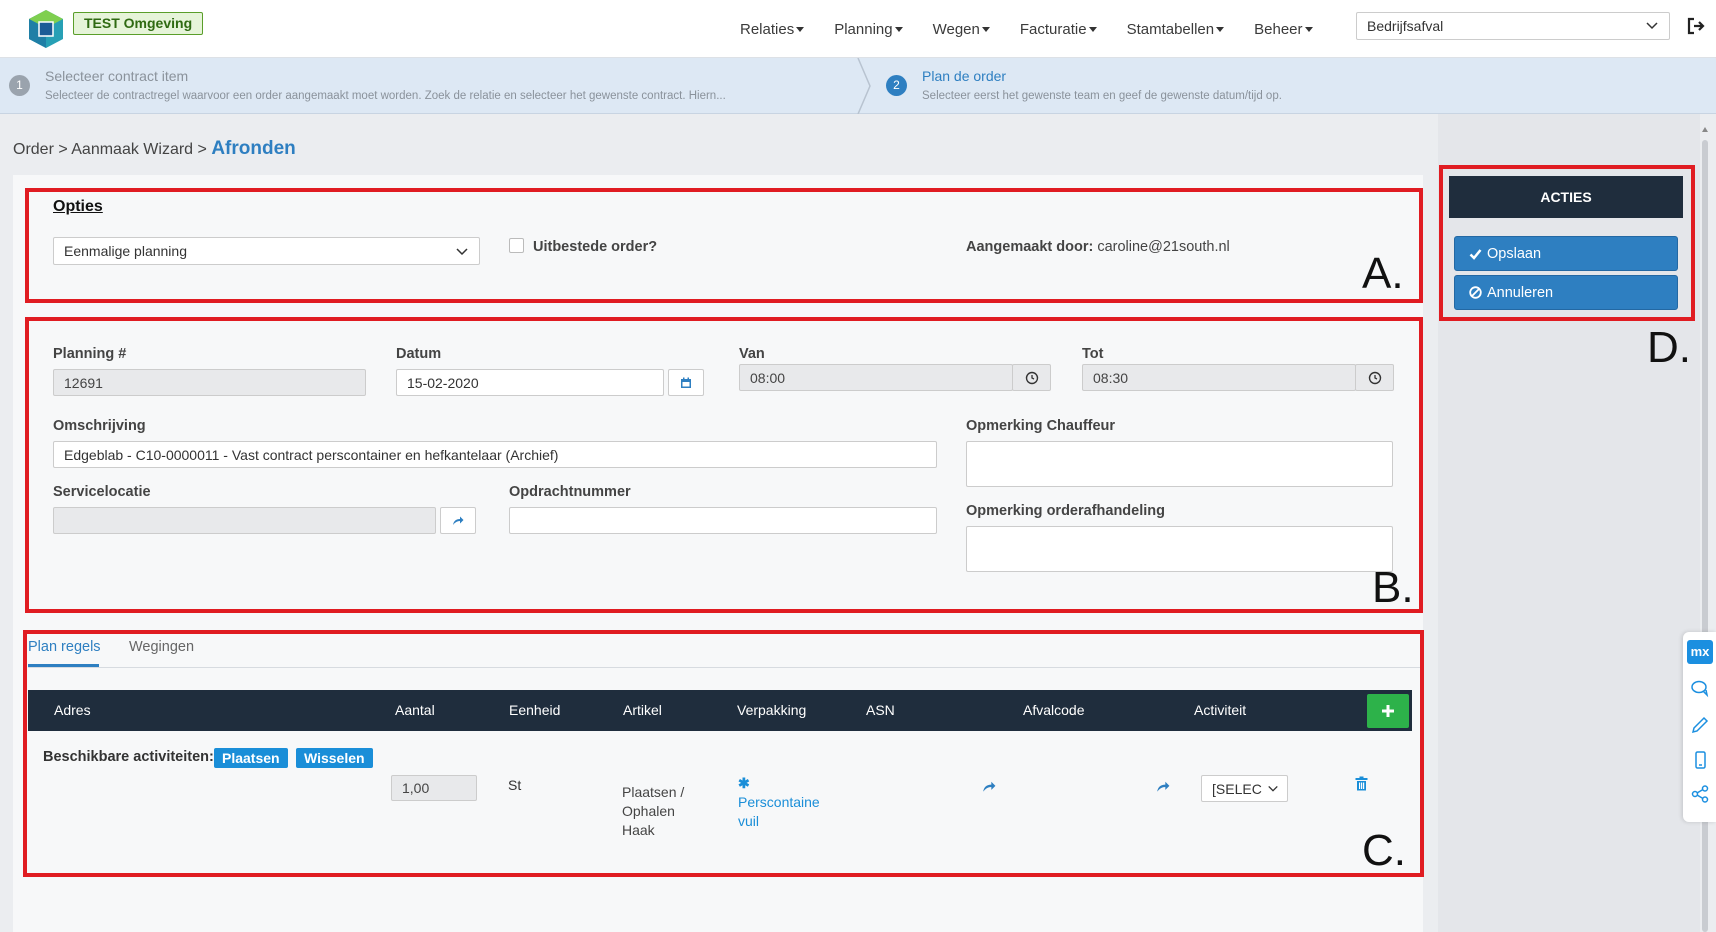 Image resolution: width=1716 pixels, height=932 pixels. I want to click on delete-row-button, so click(1361, 785).